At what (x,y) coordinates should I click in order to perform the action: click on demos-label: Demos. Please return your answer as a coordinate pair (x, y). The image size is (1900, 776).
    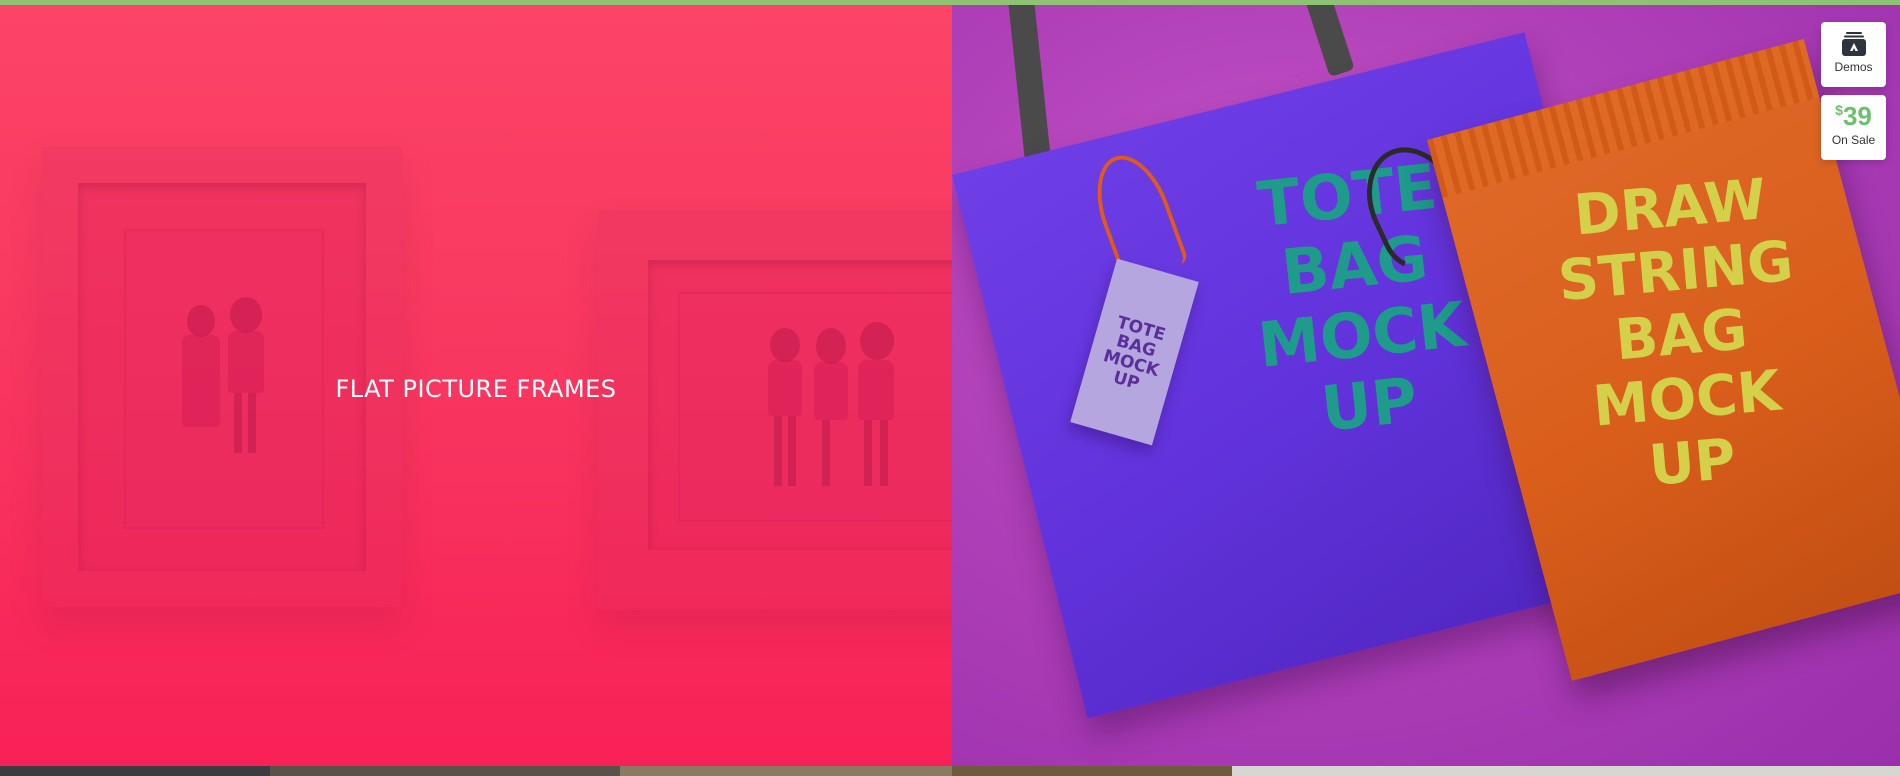
    Looking at the image, I should click on (1853, 67).